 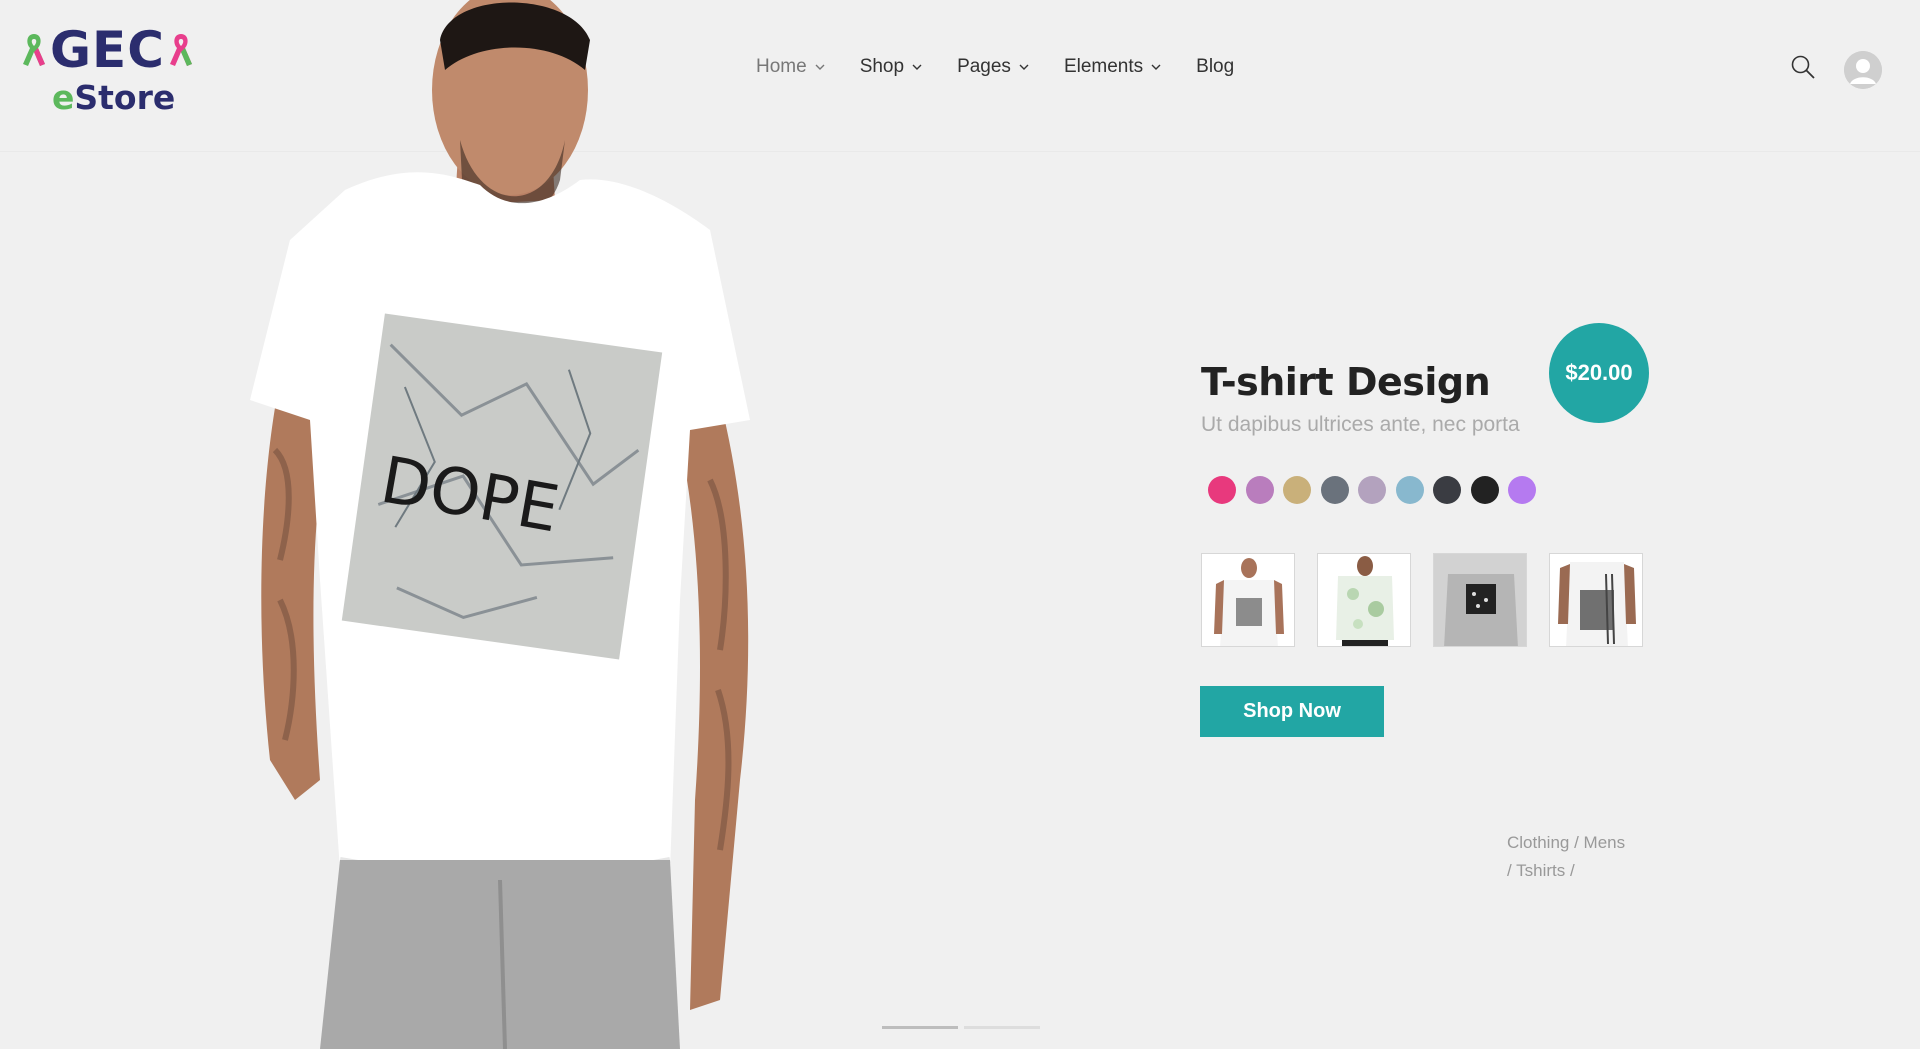 I want to click on category-line-1: Clothing / Mens, so click(x=1582, y=843).